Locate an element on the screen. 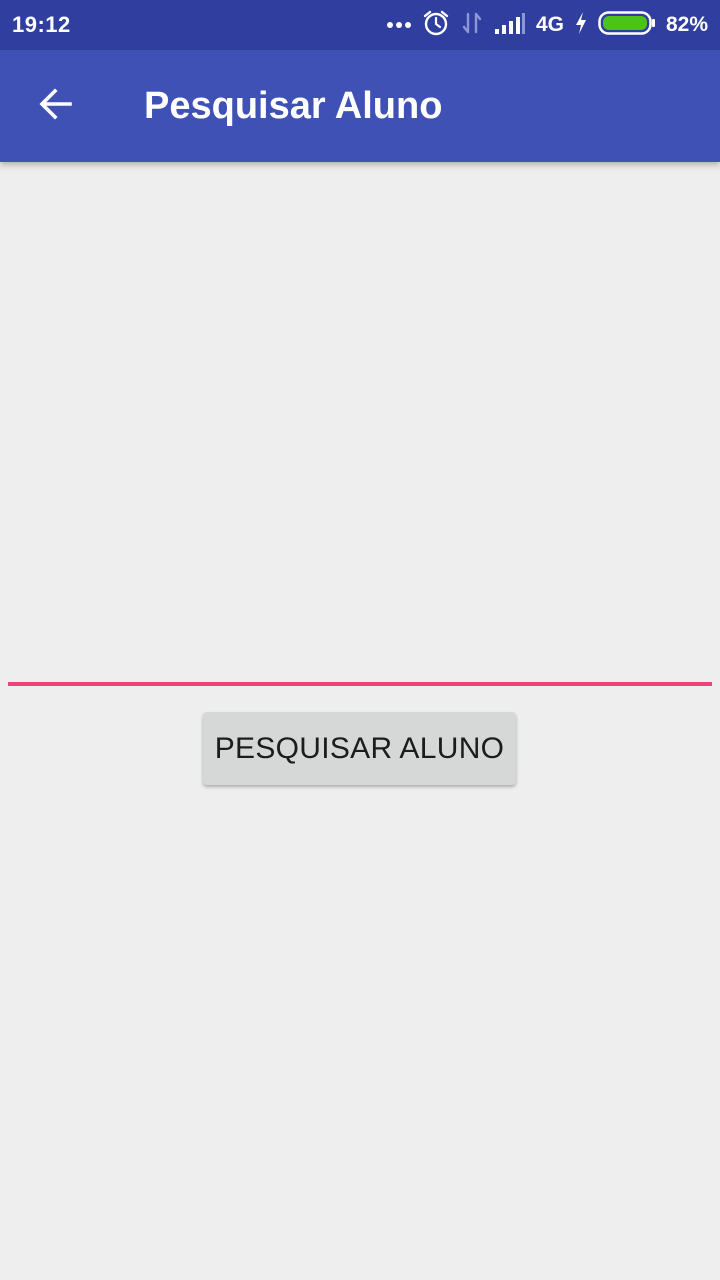 The width and height of the screenshot is (720, 1280). back-button is located at coordinates (56, 106).